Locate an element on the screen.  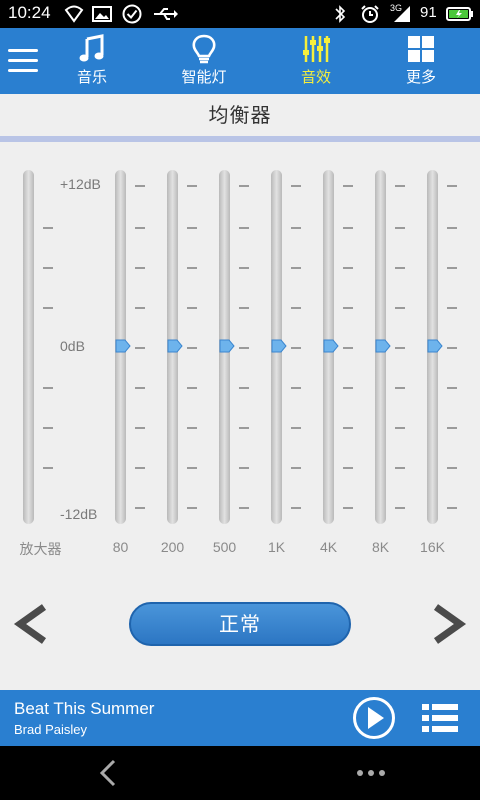
status-bar: 10:24 3G 91 is located at coordinates (240, 14).